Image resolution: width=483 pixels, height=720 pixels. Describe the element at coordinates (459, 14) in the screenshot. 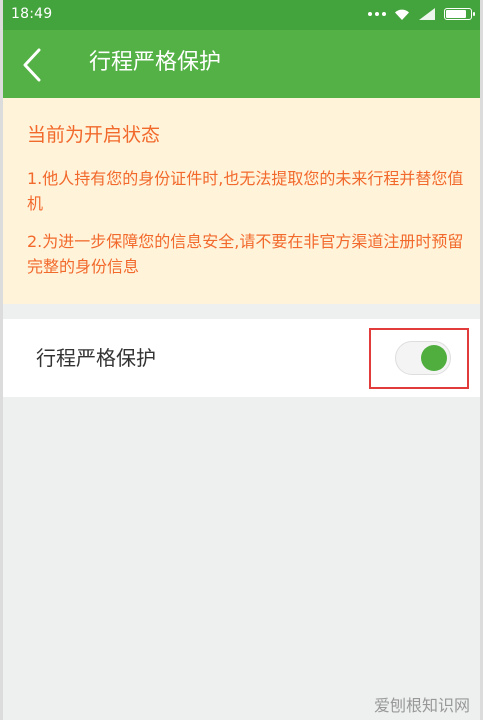

I see `battery-icon` at that location.